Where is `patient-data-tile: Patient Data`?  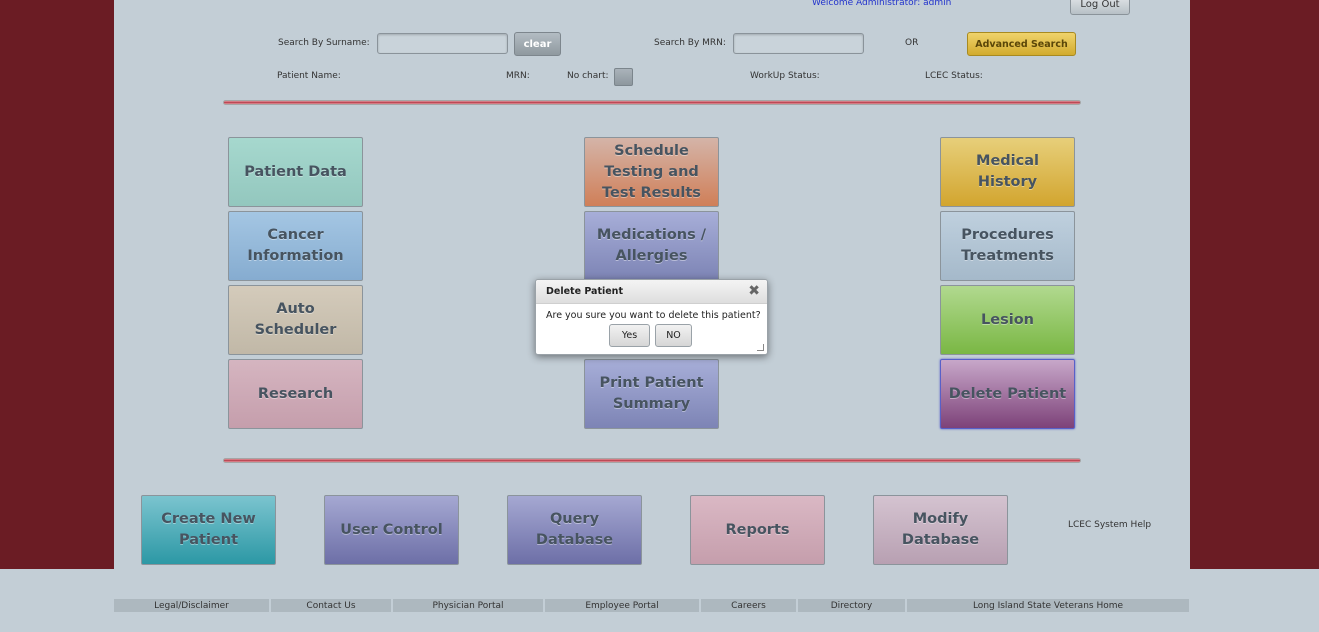 patient-data-tile: Patient Data is located at coordinates (295, 172).